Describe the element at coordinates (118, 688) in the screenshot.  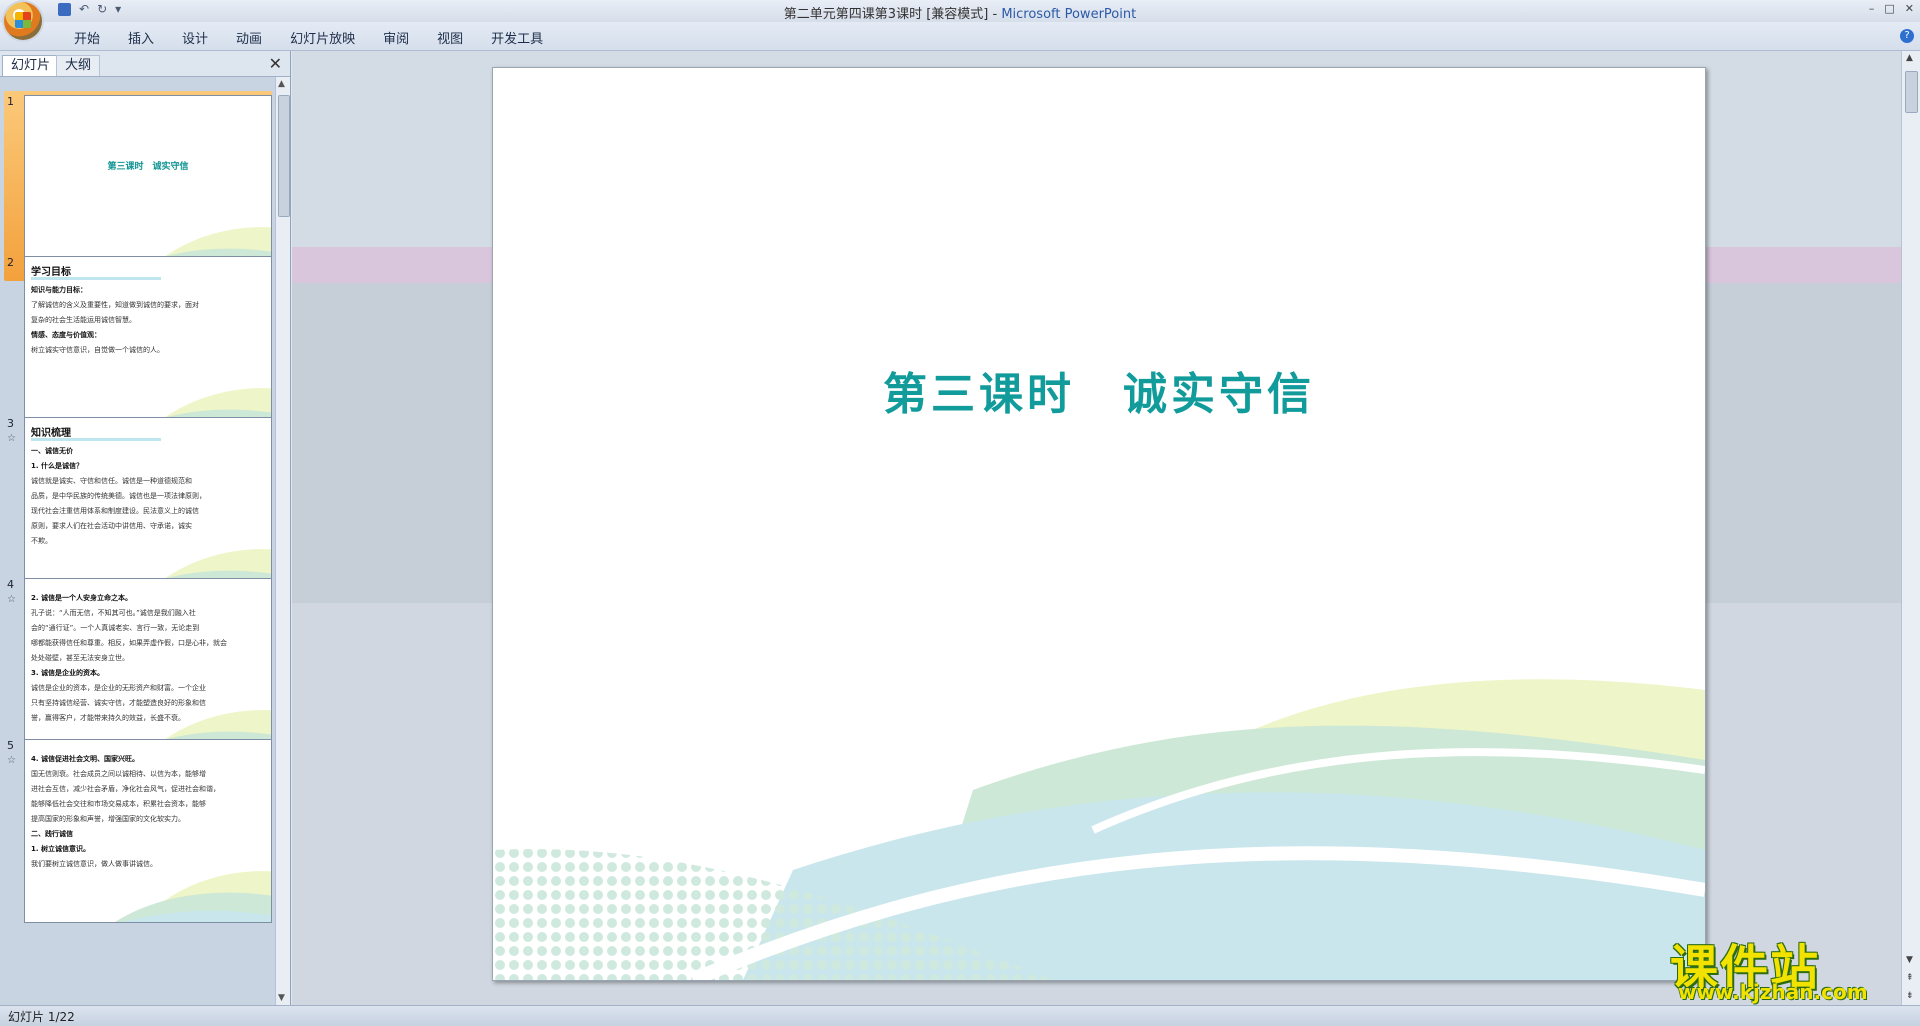
I see `thumbnail-line: 诚信是企业的资本，是企业的无形资产和财富。一个企业` at that location.